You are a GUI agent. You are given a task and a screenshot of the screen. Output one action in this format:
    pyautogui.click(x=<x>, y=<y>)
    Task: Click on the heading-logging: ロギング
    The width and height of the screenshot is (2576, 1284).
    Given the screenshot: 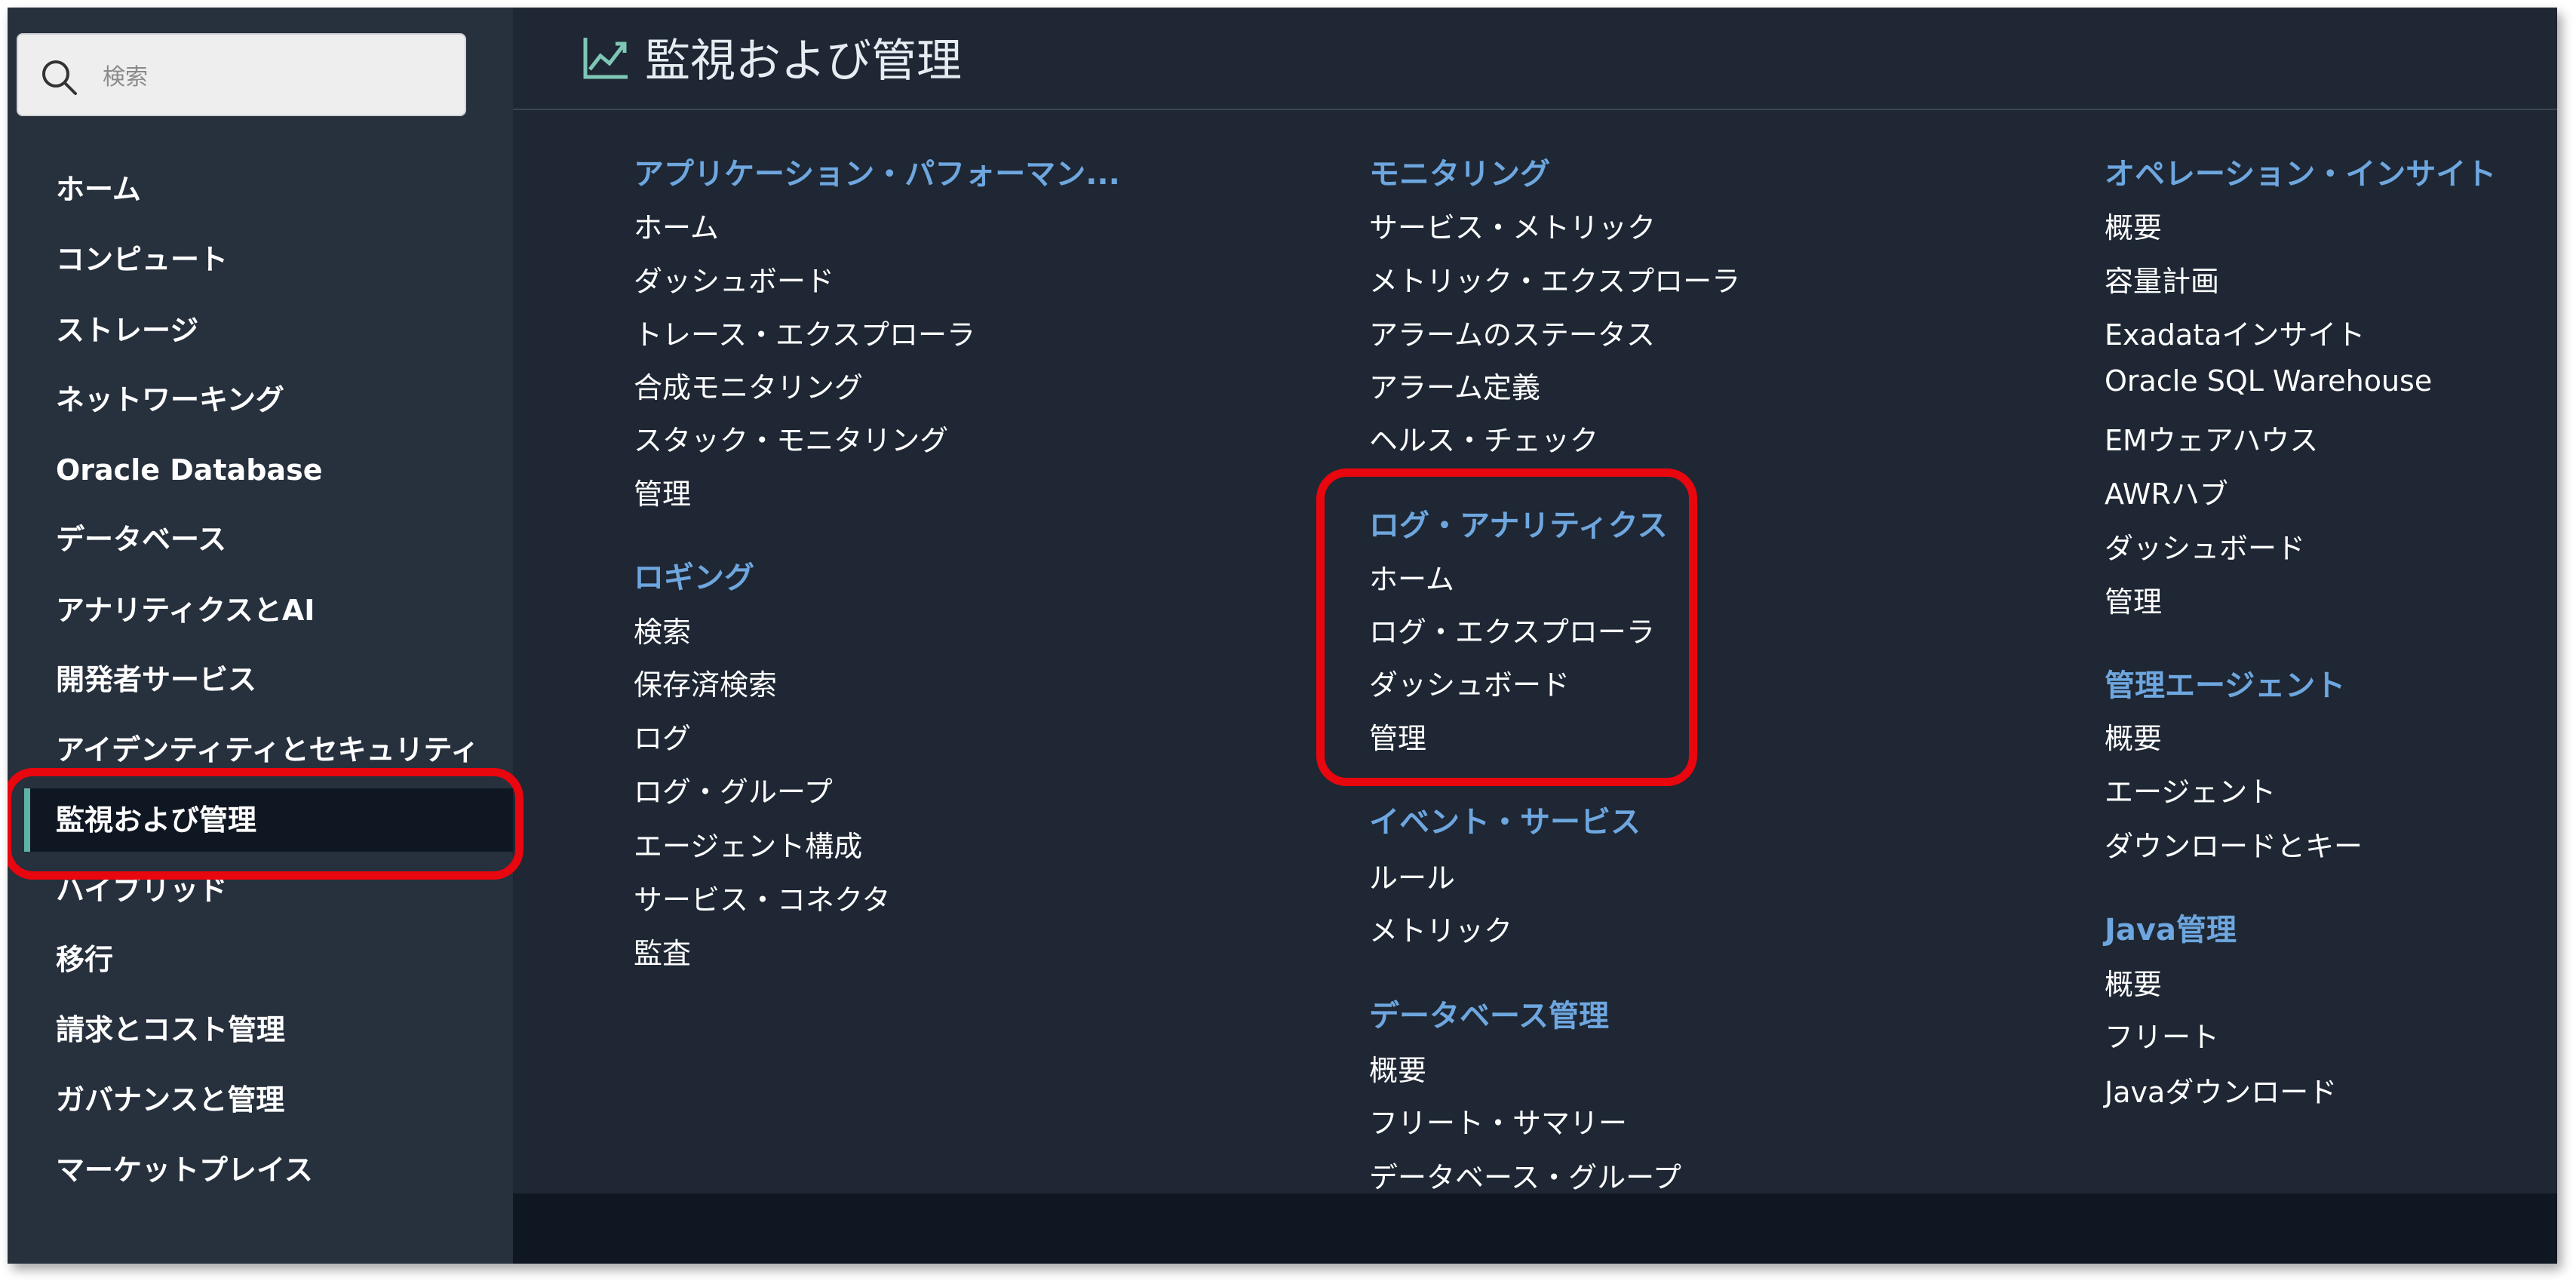 What is the action you would take?
    pyautogui.click(x=694, y=575)
    